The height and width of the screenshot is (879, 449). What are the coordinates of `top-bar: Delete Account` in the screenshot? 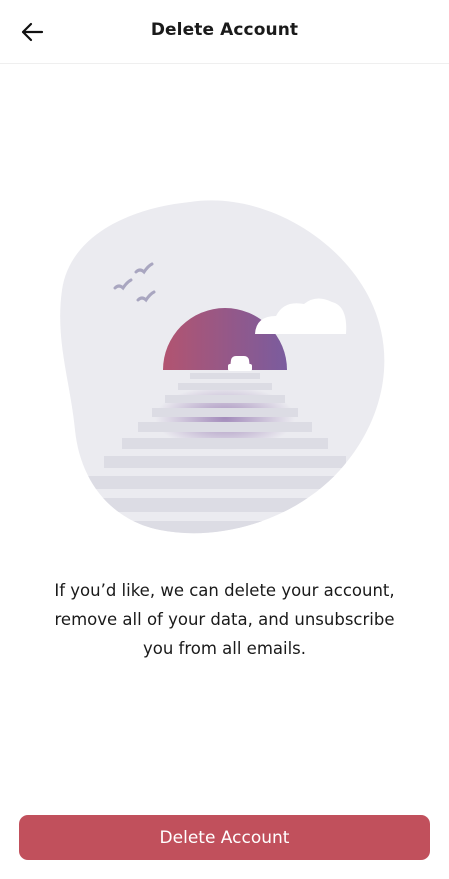 It's located at (224, 32).